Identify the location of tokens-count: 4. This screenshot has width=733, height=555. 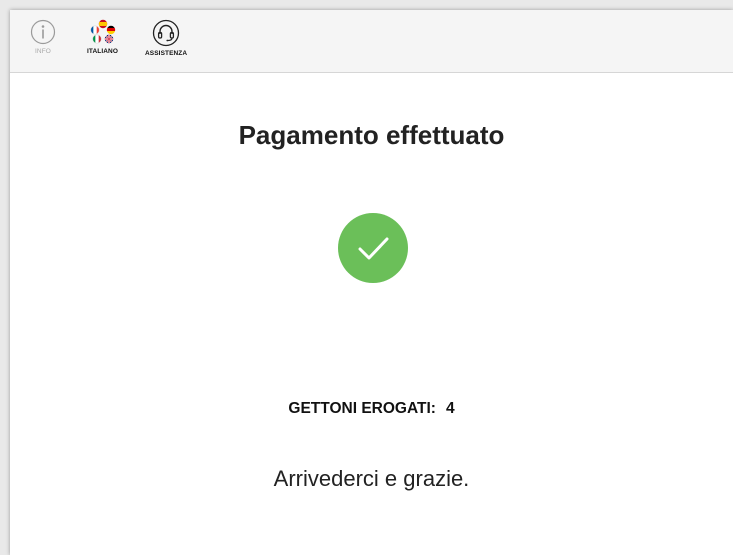
(450, 408).